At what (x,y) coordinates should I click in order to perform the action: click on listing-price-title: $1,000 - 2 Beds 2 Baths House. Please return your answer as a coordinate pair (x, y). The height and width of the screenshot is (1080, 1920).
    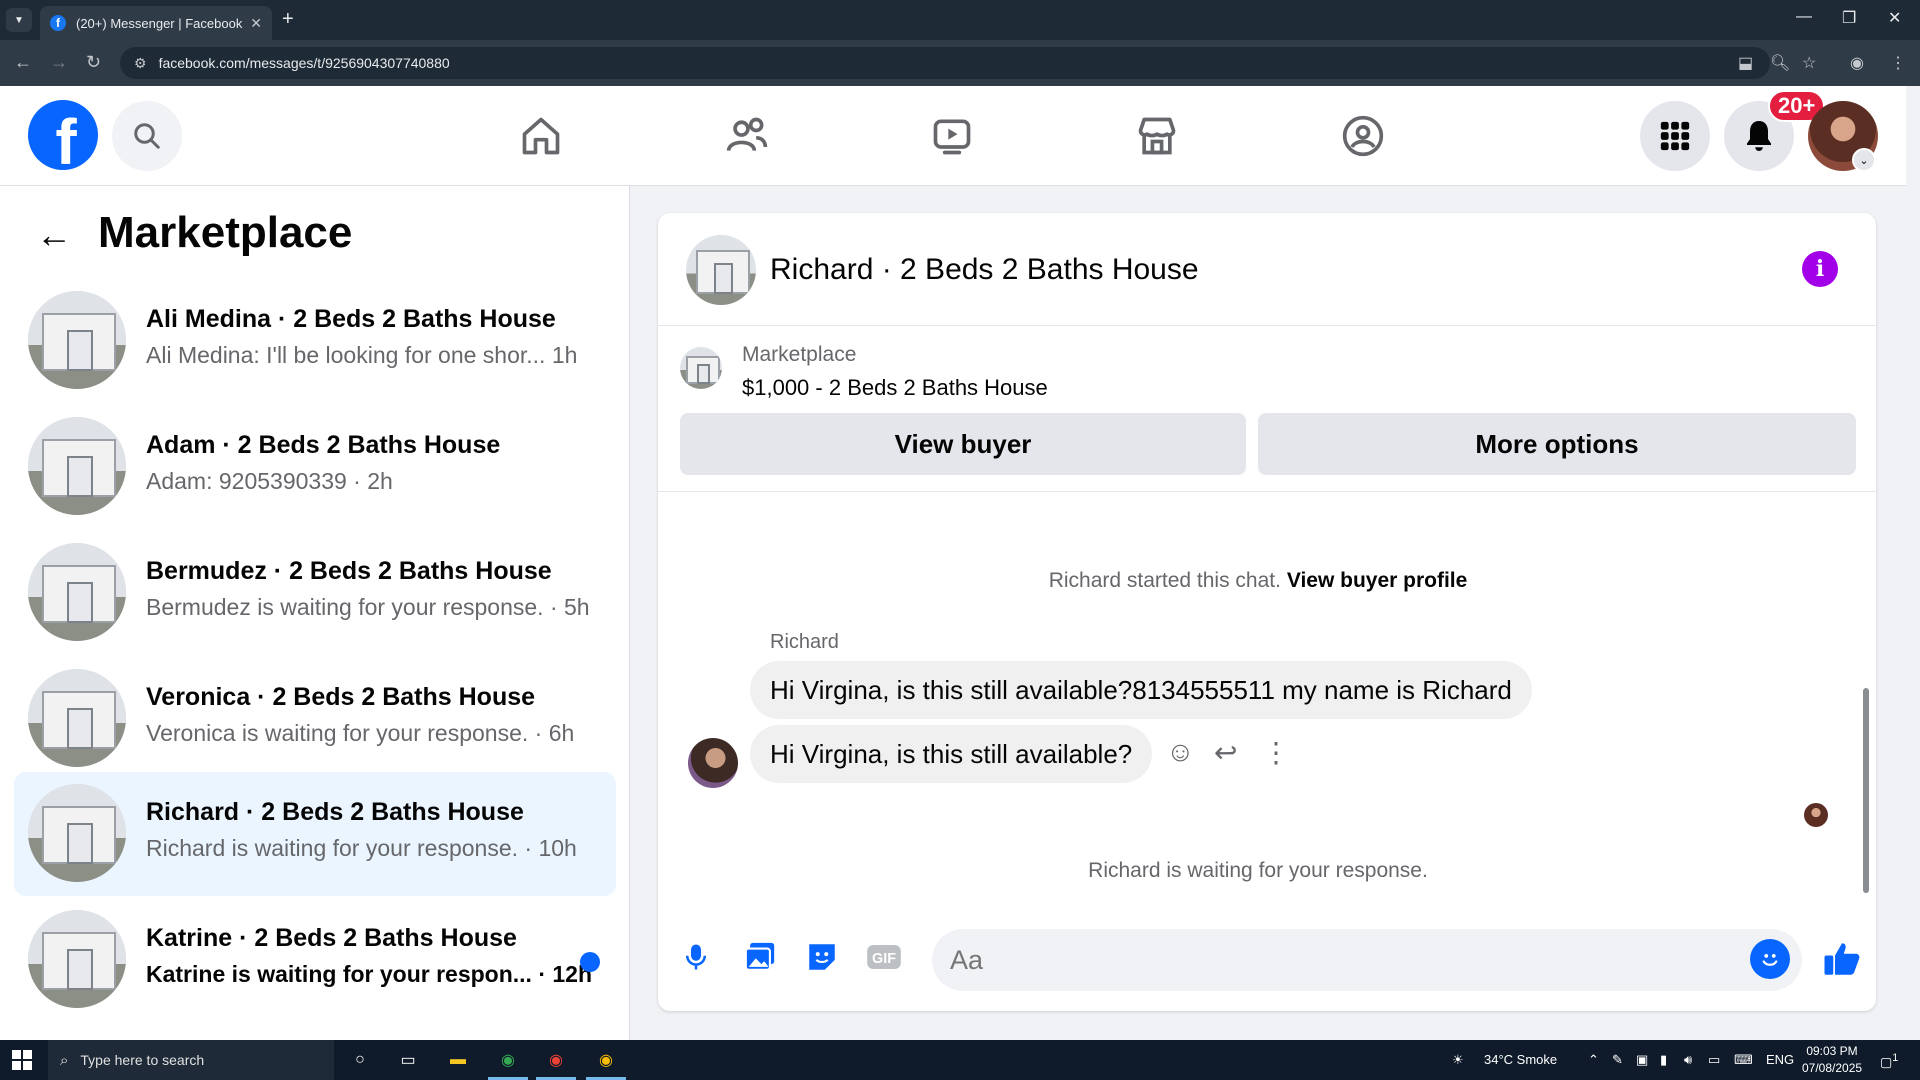
    Looking at the image, I should click on (895, 388).